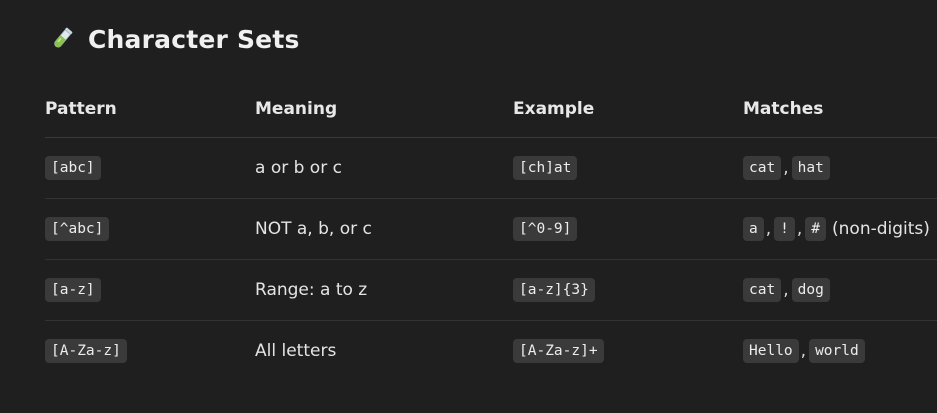  I want to click on pattern-cell: [A-Za-z], so click(86, 351).